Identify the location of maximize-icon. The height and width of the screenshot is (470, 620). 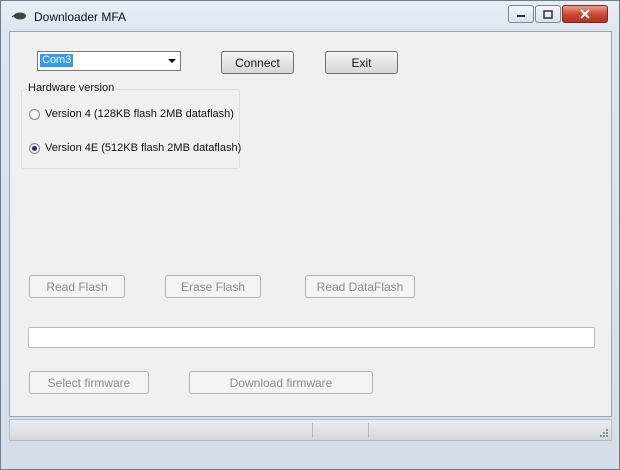
(548, 14).